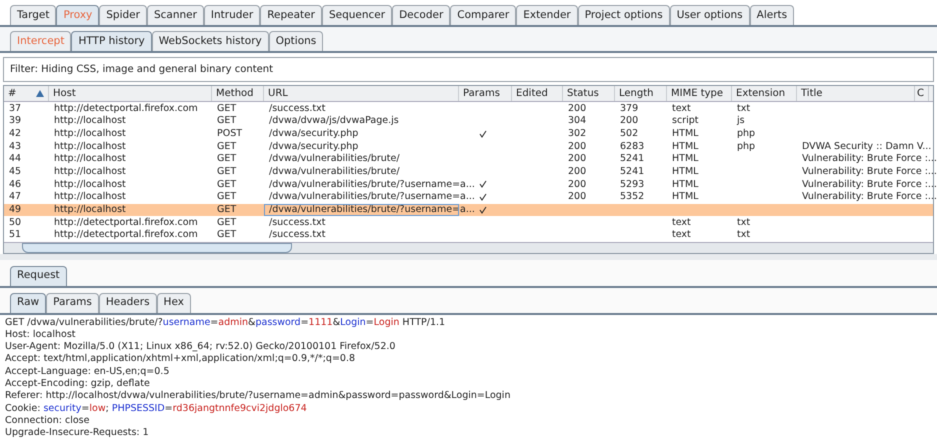 The height and width of the screenshot is (445, 937). What do you see at coordinates (229, 133) in the screenshot?
I see `table-cell: POST` at bounding box center [229, 133].